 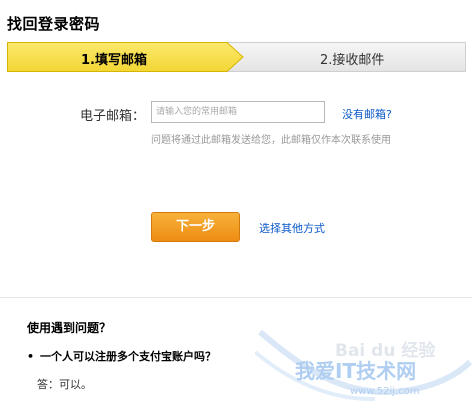 I want to click on other-method-link: 选择其他方式, so click(x=292, y=228).